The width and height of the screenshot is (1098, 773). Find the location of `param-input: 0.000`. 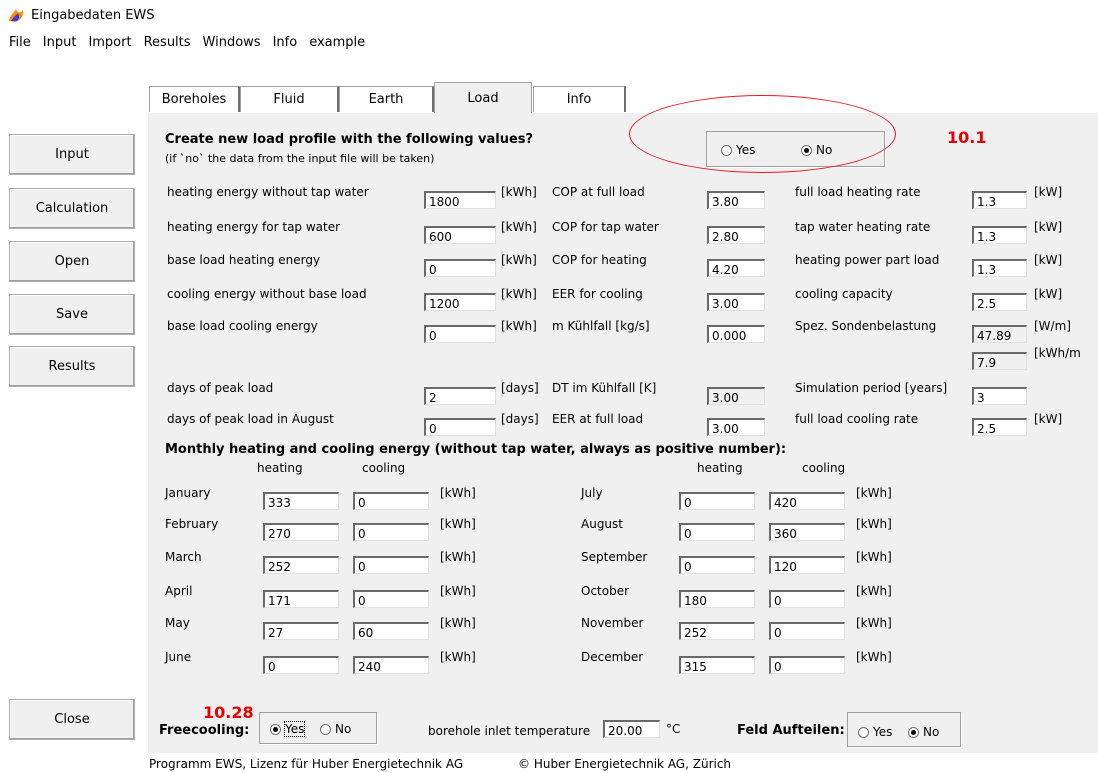

param-input: 0.000 is located at coordinates (736, 334).